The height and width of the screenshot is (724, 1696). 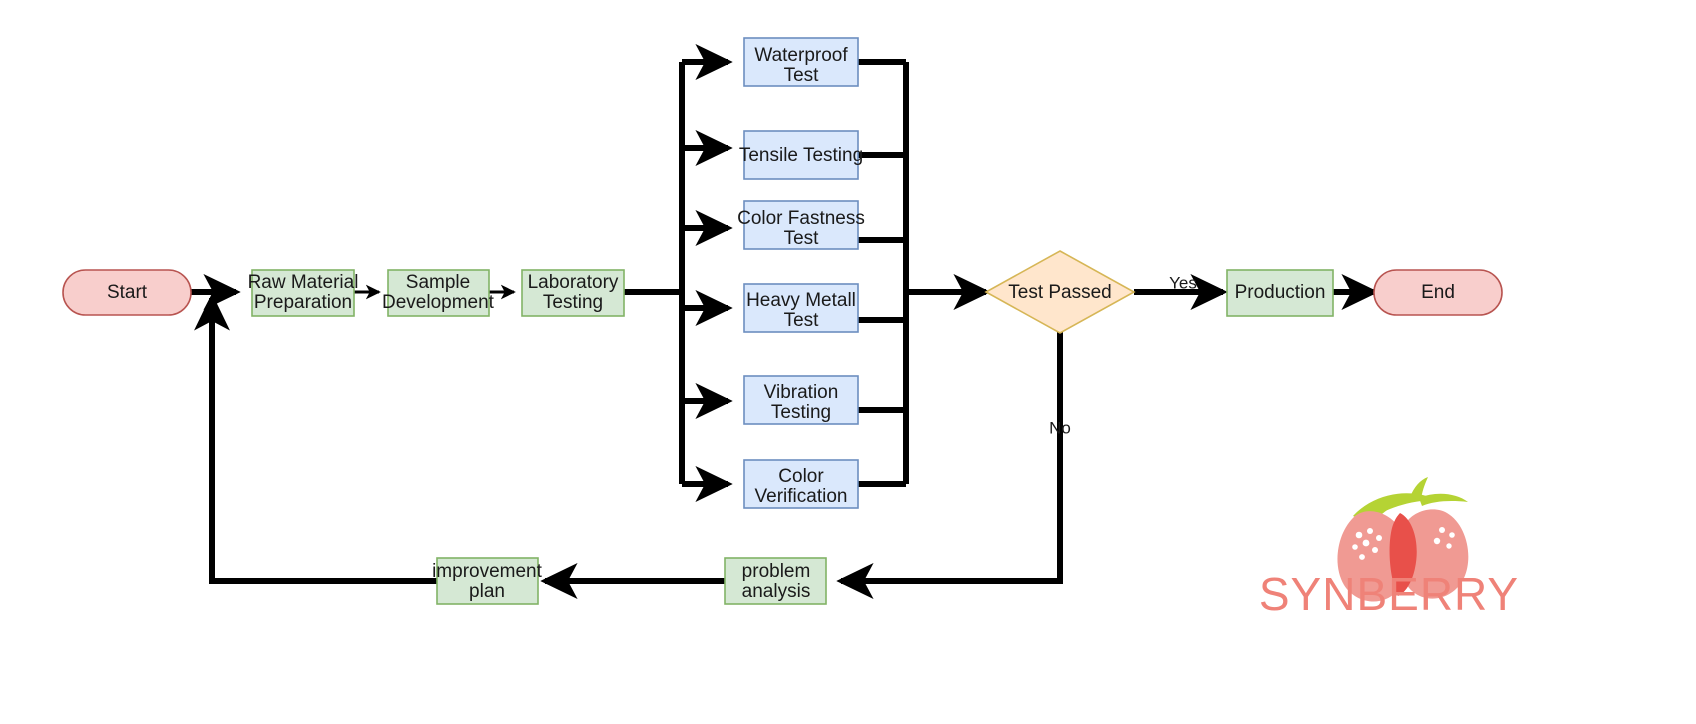 I want to click on node-raw-material-shape, so click(x=303, y=293).